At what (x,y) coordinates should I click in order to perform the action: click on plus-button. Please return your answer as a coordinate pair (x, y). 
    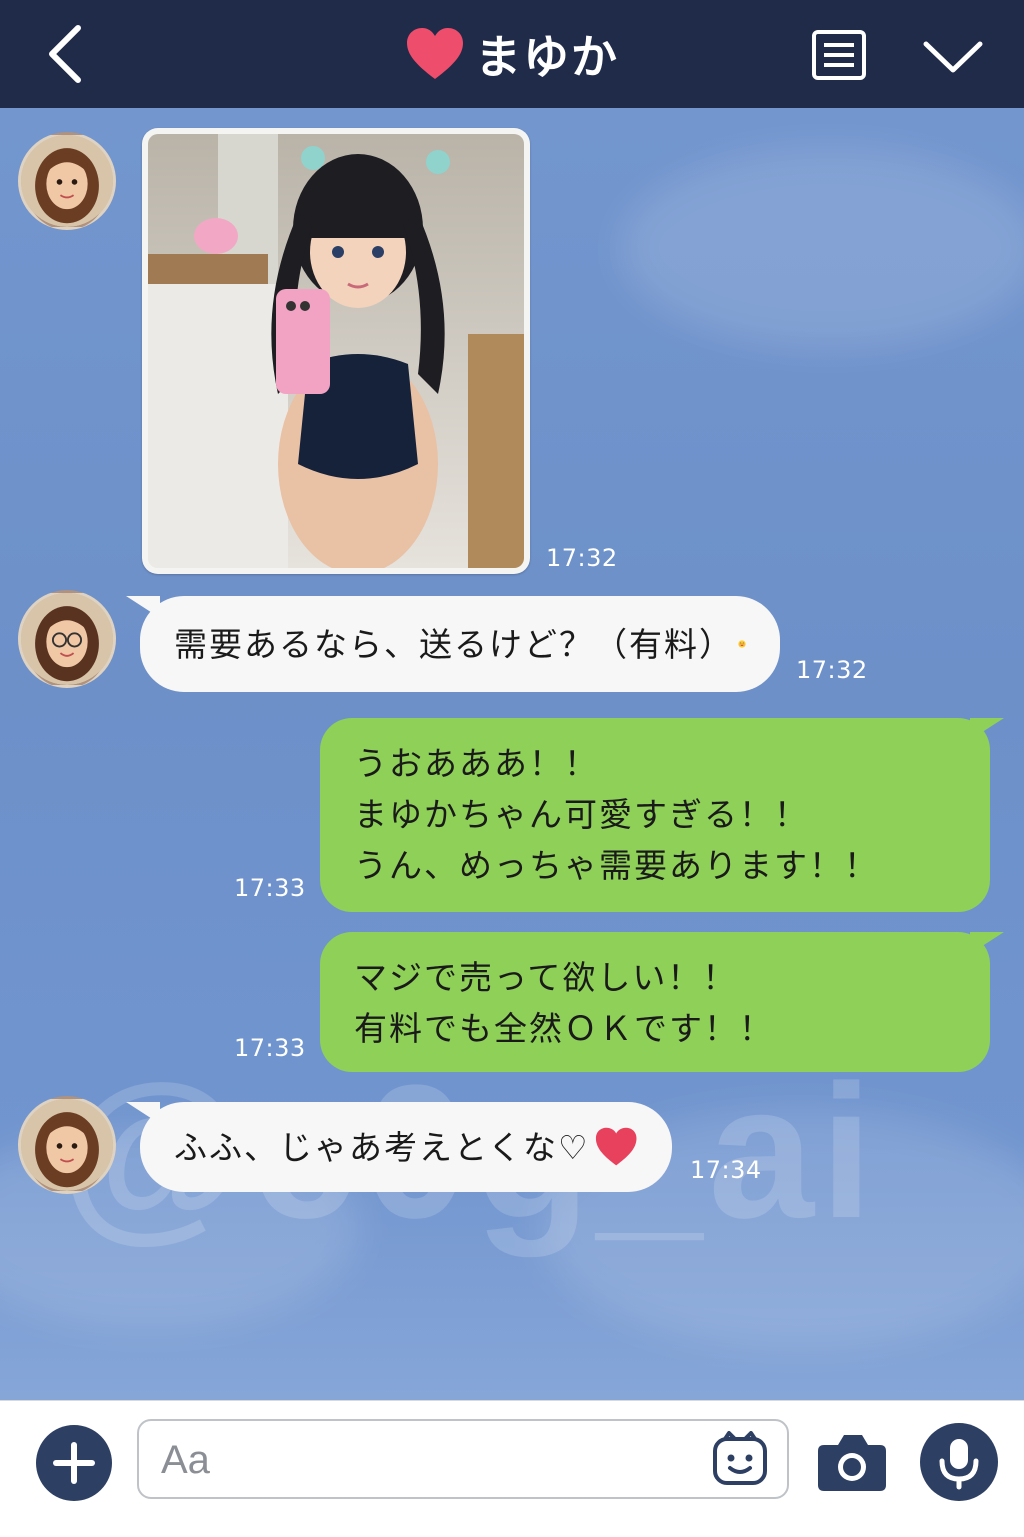
    Looking at the image, I should click on (74, 1463).